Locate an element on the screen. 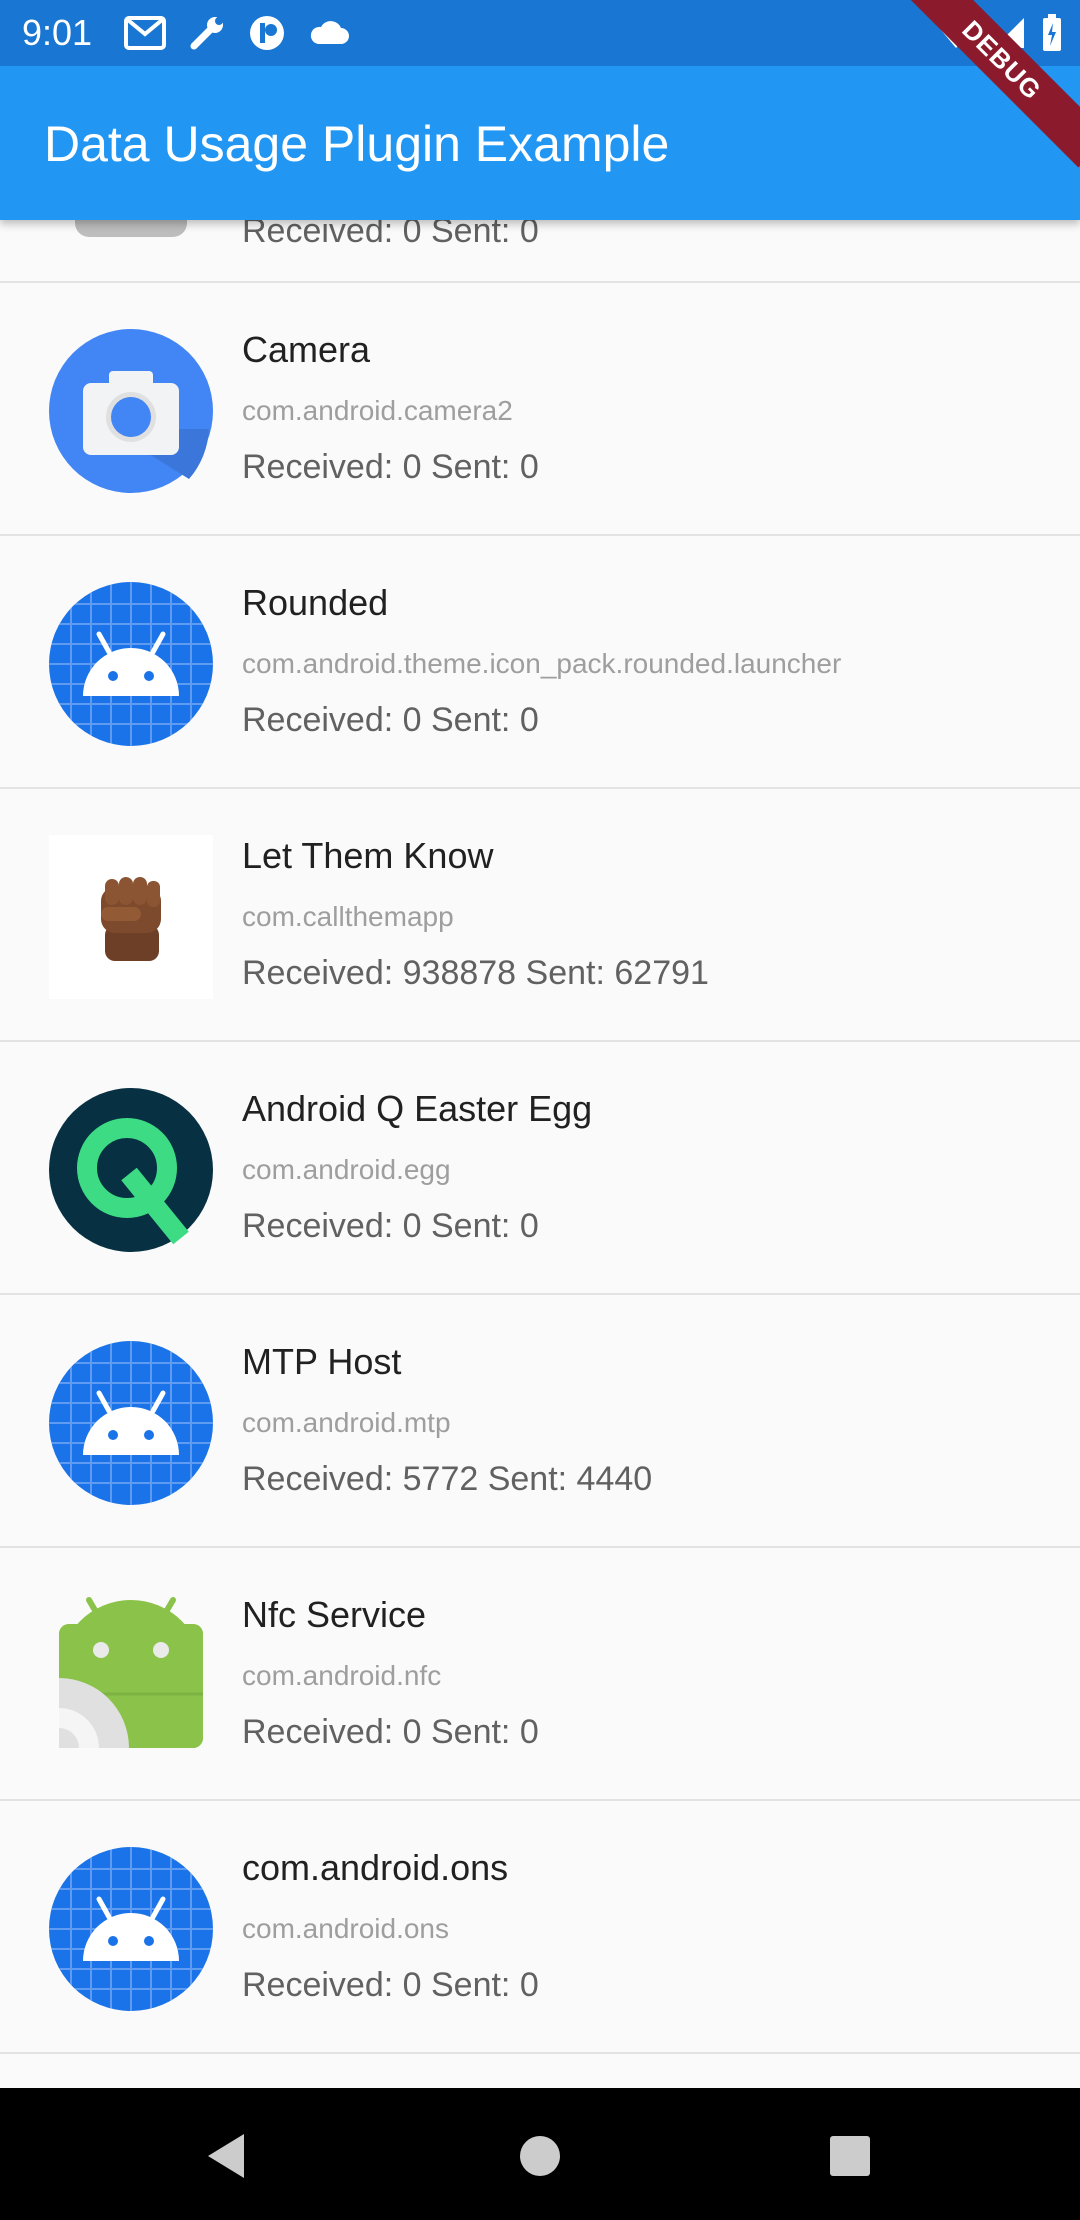 The image size is (1080, 2220). fist-icon is located at coordinates (131, 917).